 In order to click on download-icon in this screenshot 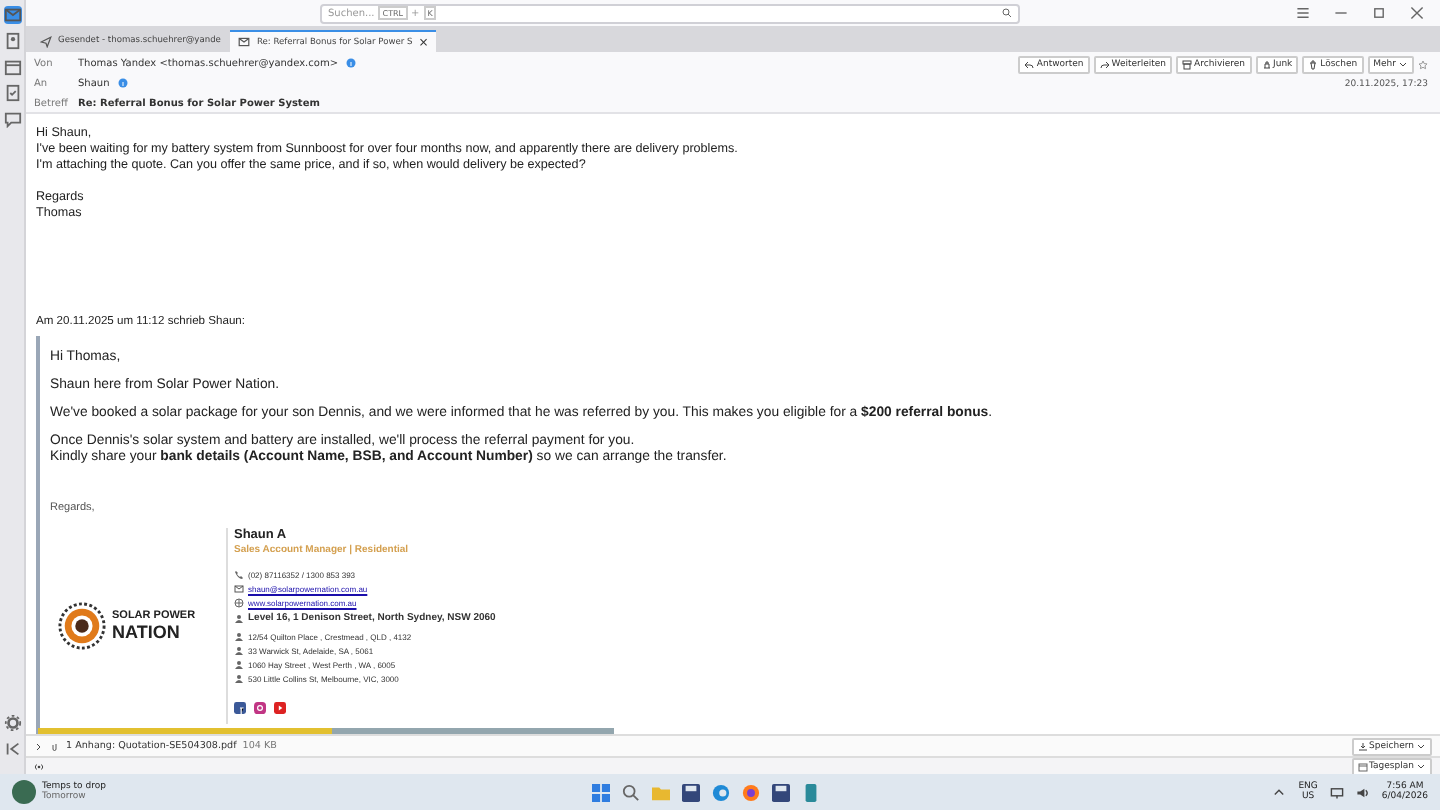, I will do `click(1362, 746)`.